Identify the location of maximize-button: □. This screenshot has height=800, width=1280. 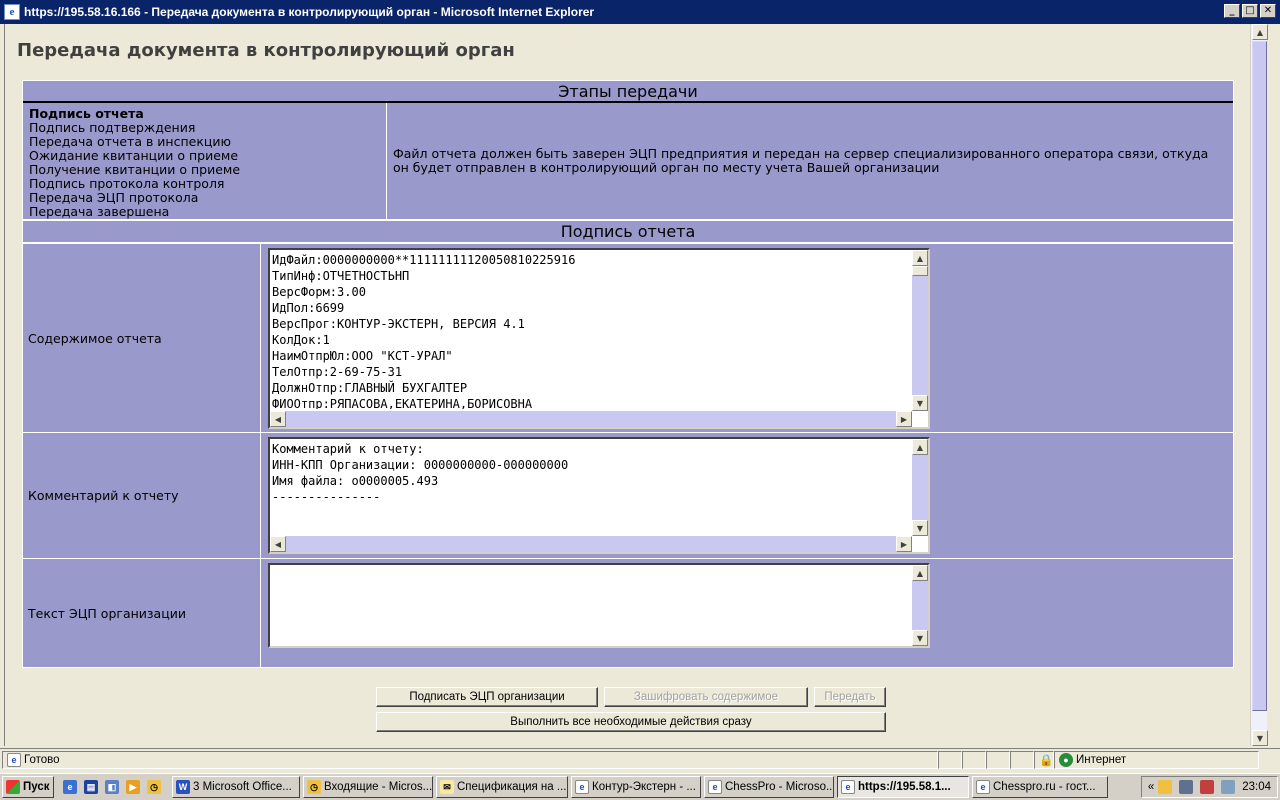
(1250, 11).